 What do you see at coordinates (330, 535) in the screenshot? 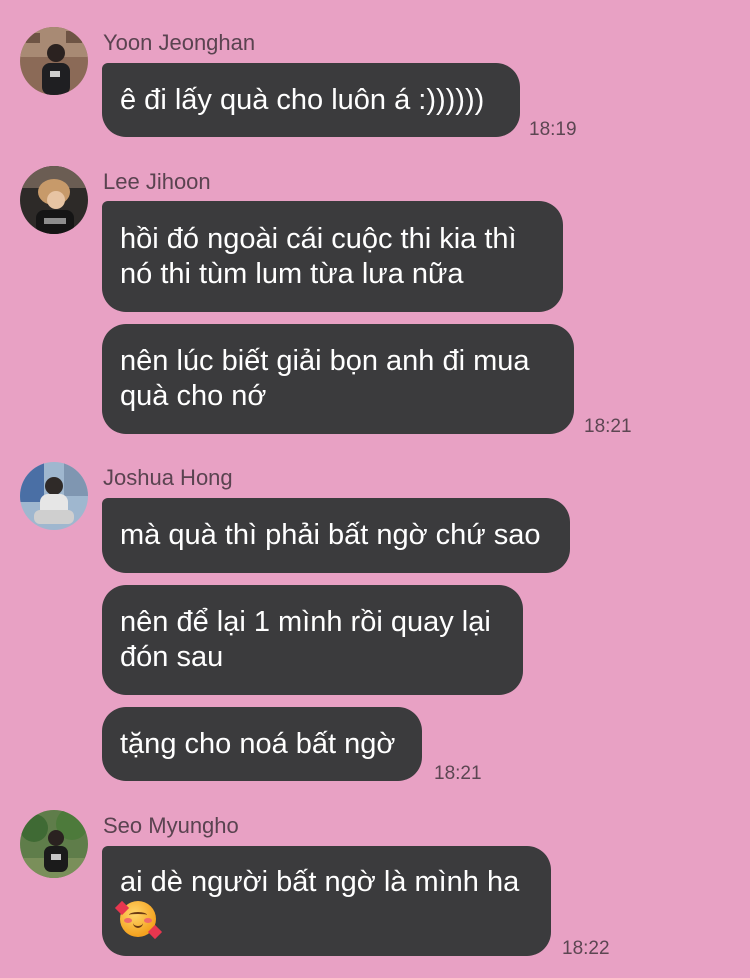
I see `message-text: mà quà thì phải bất ngờ chứ sao` at bounding box center [330, 535].